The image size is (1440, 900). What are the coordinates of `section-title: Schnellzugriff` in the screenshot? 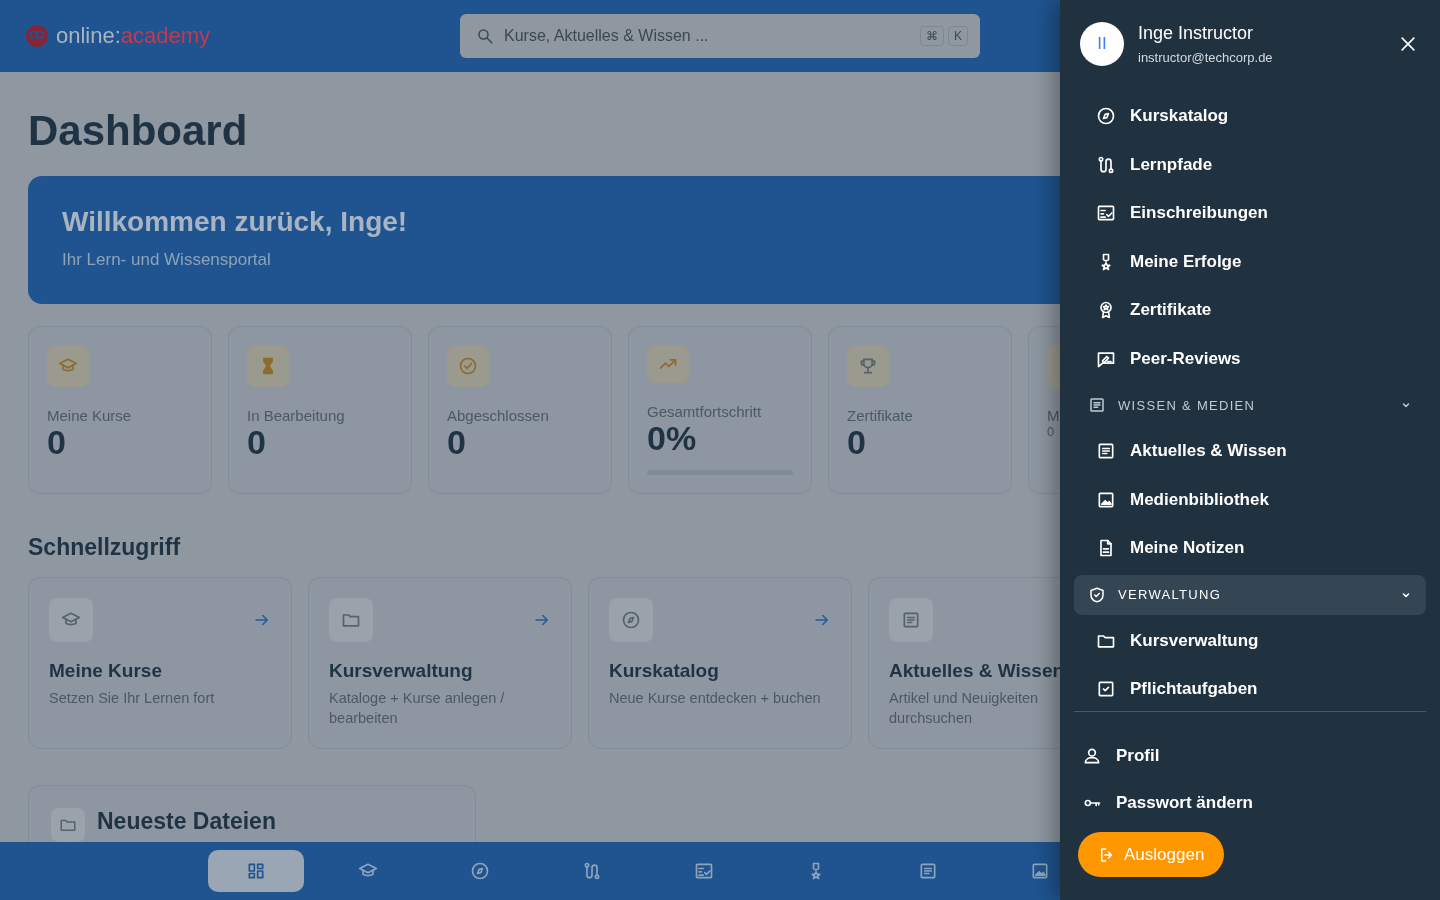 It's located at (104, 548).